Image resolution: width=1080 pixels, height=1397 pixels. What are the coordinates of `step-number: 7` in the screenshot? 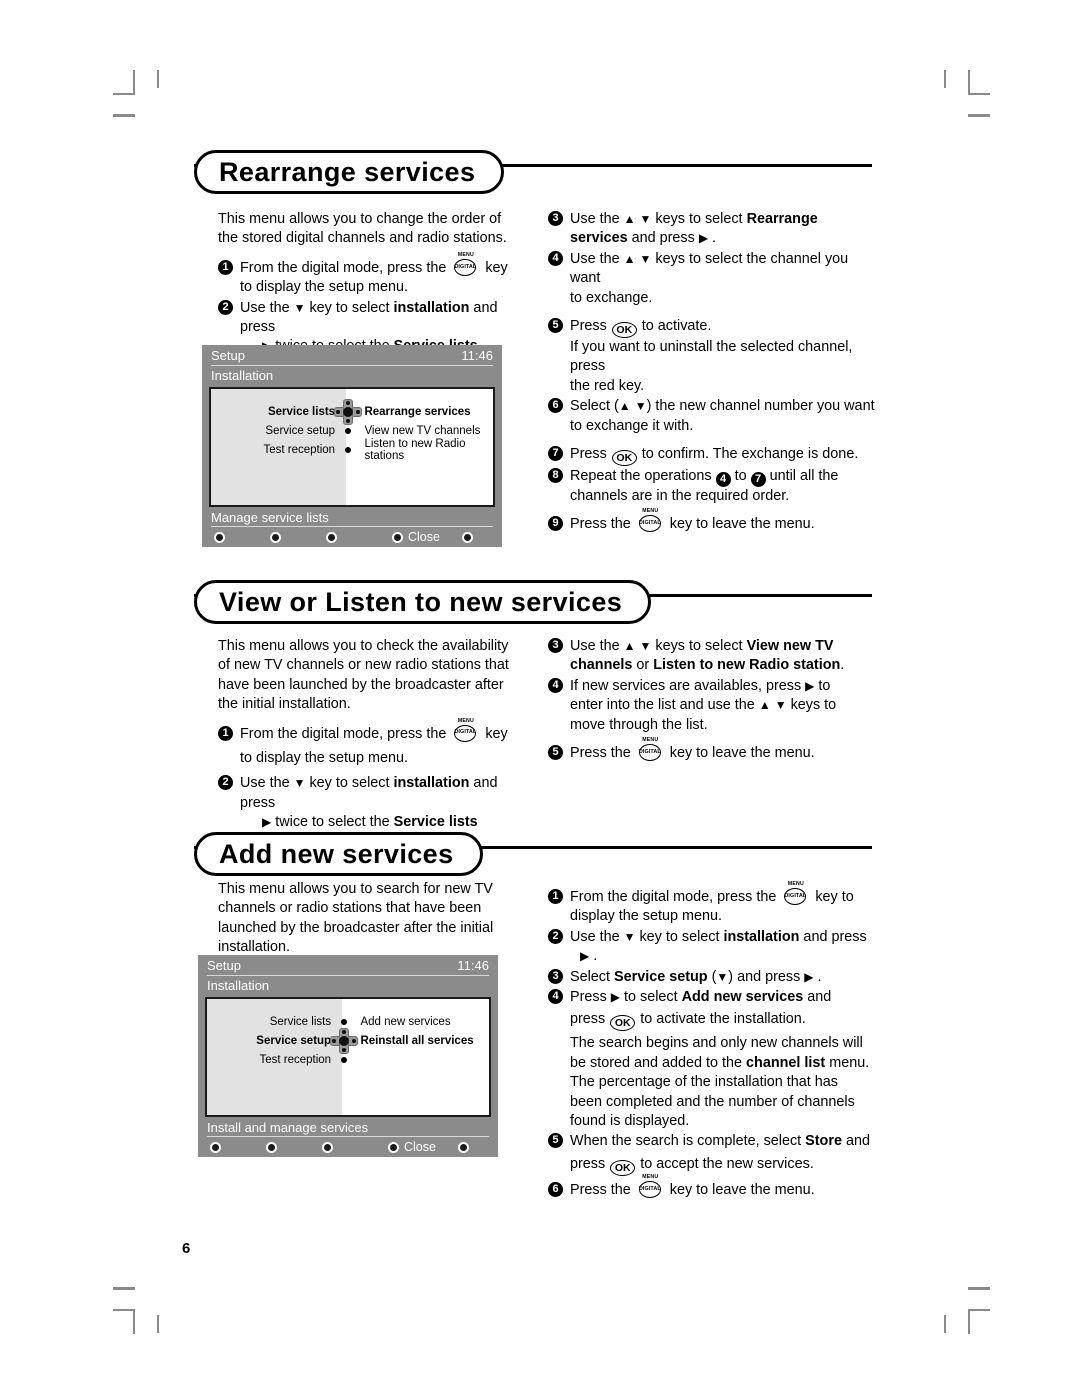 It's located at (555, 454).